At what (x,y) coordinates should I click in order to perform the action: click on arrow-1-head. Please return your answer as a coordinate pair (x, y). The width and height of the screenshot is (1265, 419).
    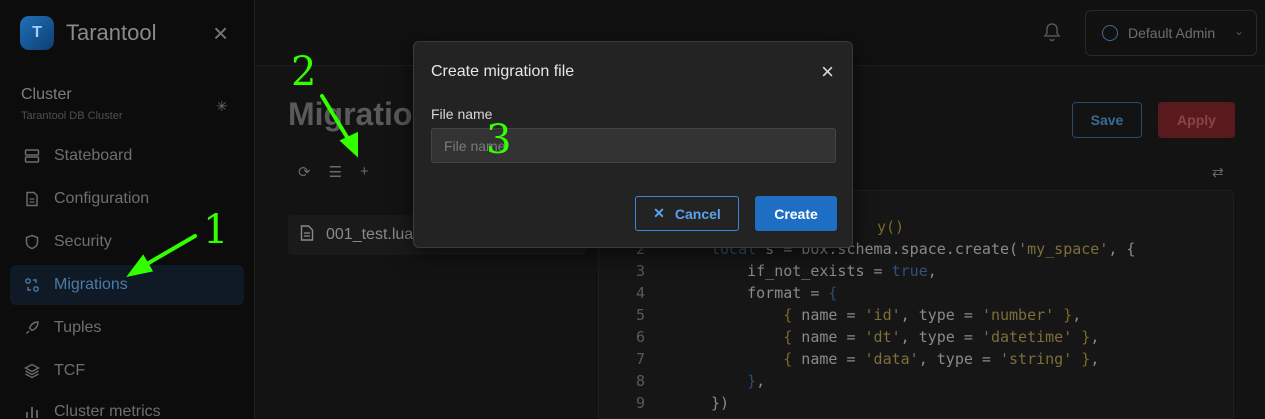
    Looking at the image, I should click on (140, 266).